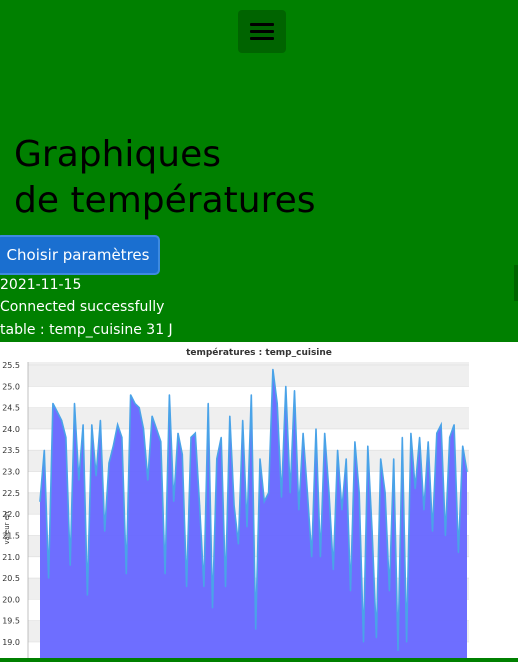 Image resolution: width=518 pixels, height=662 pixels. Describe the element at coordinates (165, 200) in the screenshot. I see `page-title-line-2: de températures` at that location.